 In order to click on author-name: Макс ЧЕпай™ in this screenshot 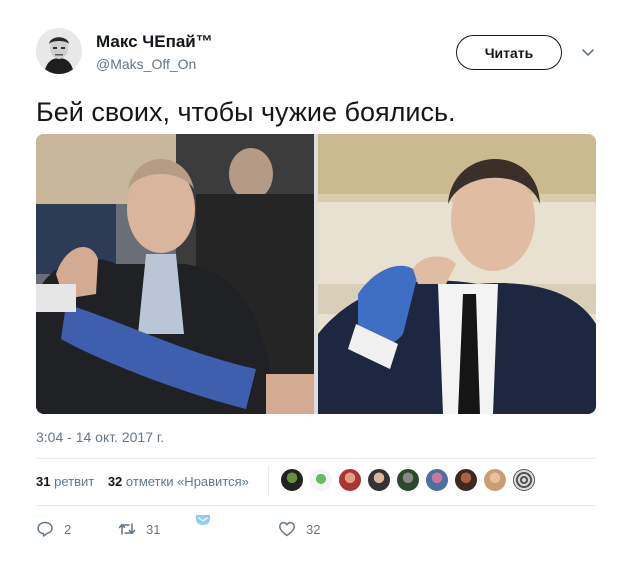, I will do `click(154, 42)`.